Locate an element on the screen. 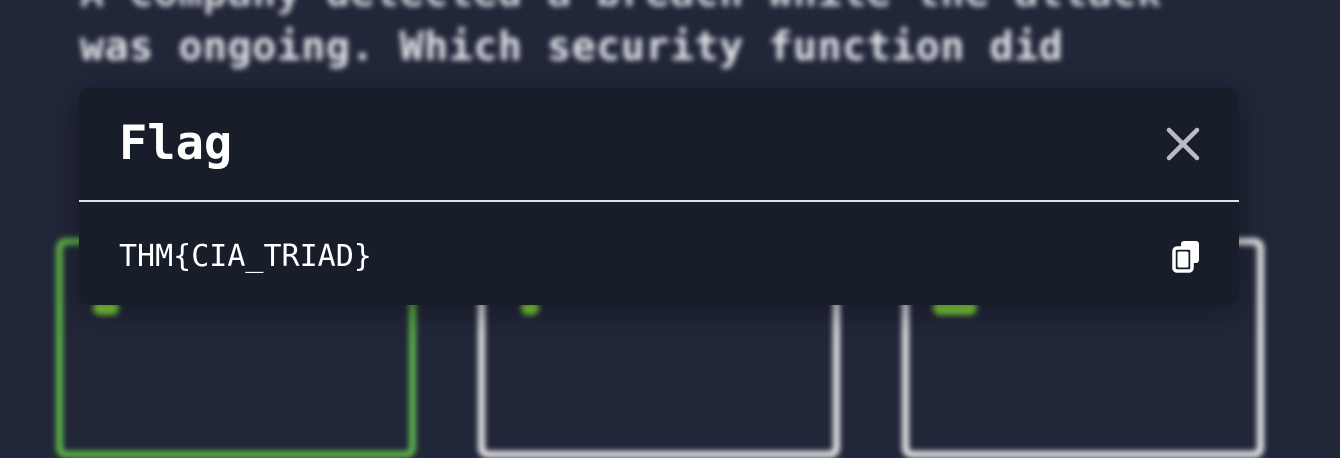  question-text-line-2: was ongoing. Which security function did is located at coordinates (572, 47).